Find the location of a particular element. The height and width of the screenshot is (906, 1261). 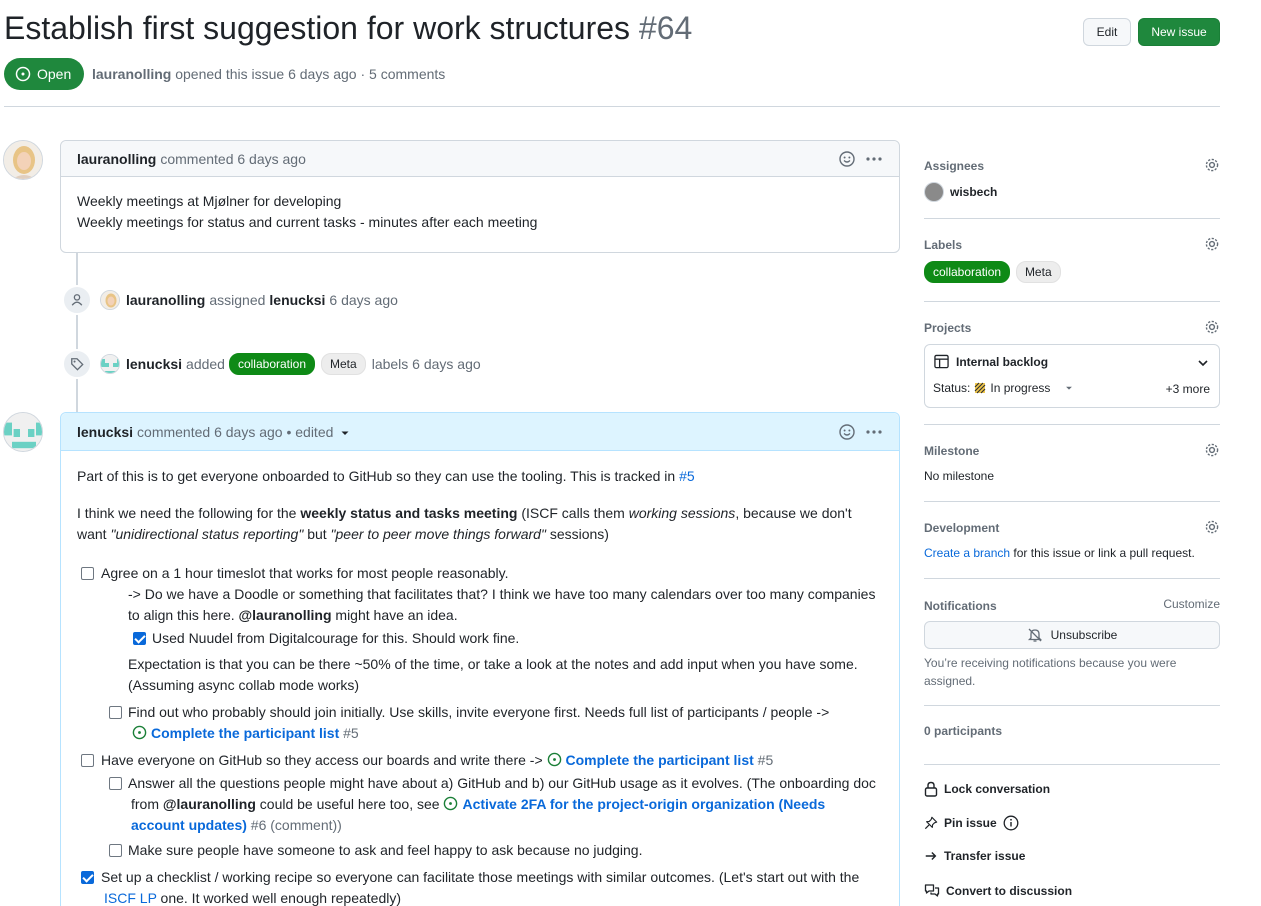

comments-count: 5 comments is located at coordinates (407, 74).